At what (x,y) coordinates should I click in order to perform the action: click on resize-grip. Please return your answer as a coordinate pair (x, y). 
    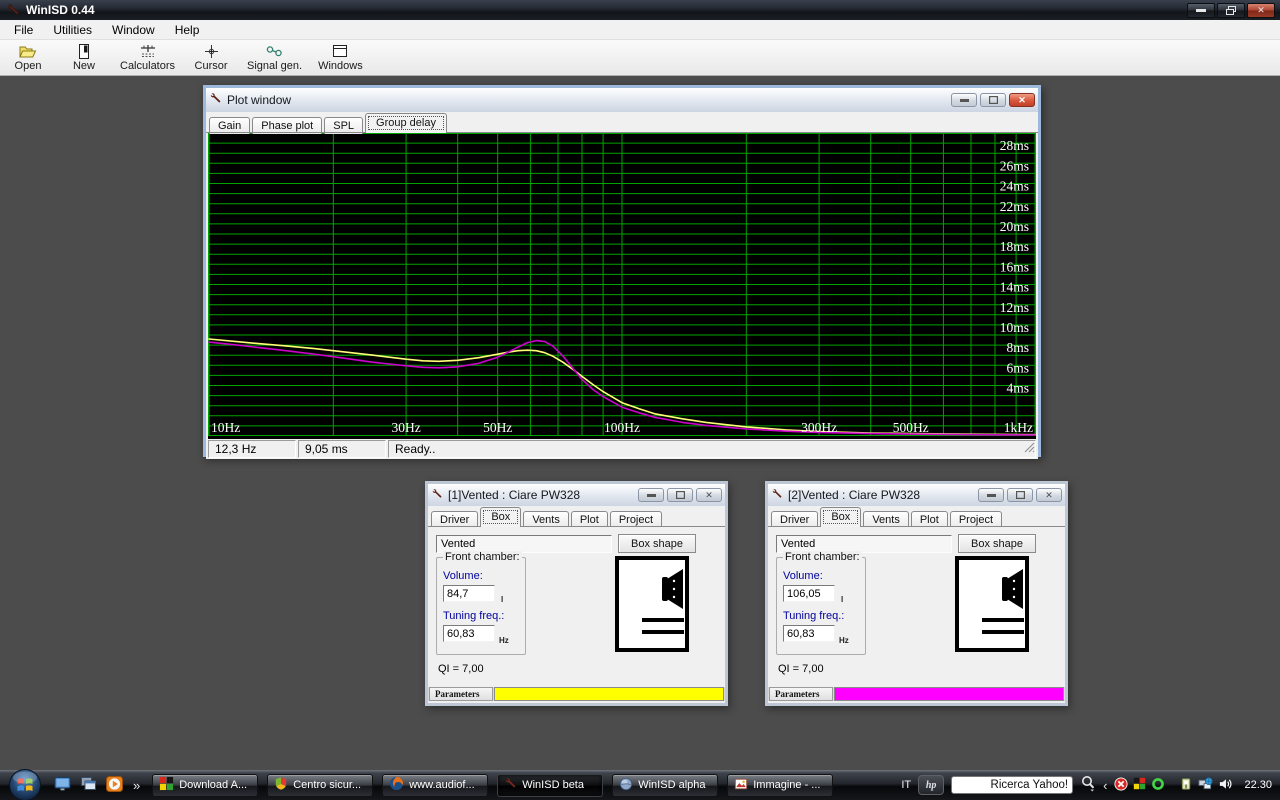
    Looking at the image, I should click on (1029, 449).